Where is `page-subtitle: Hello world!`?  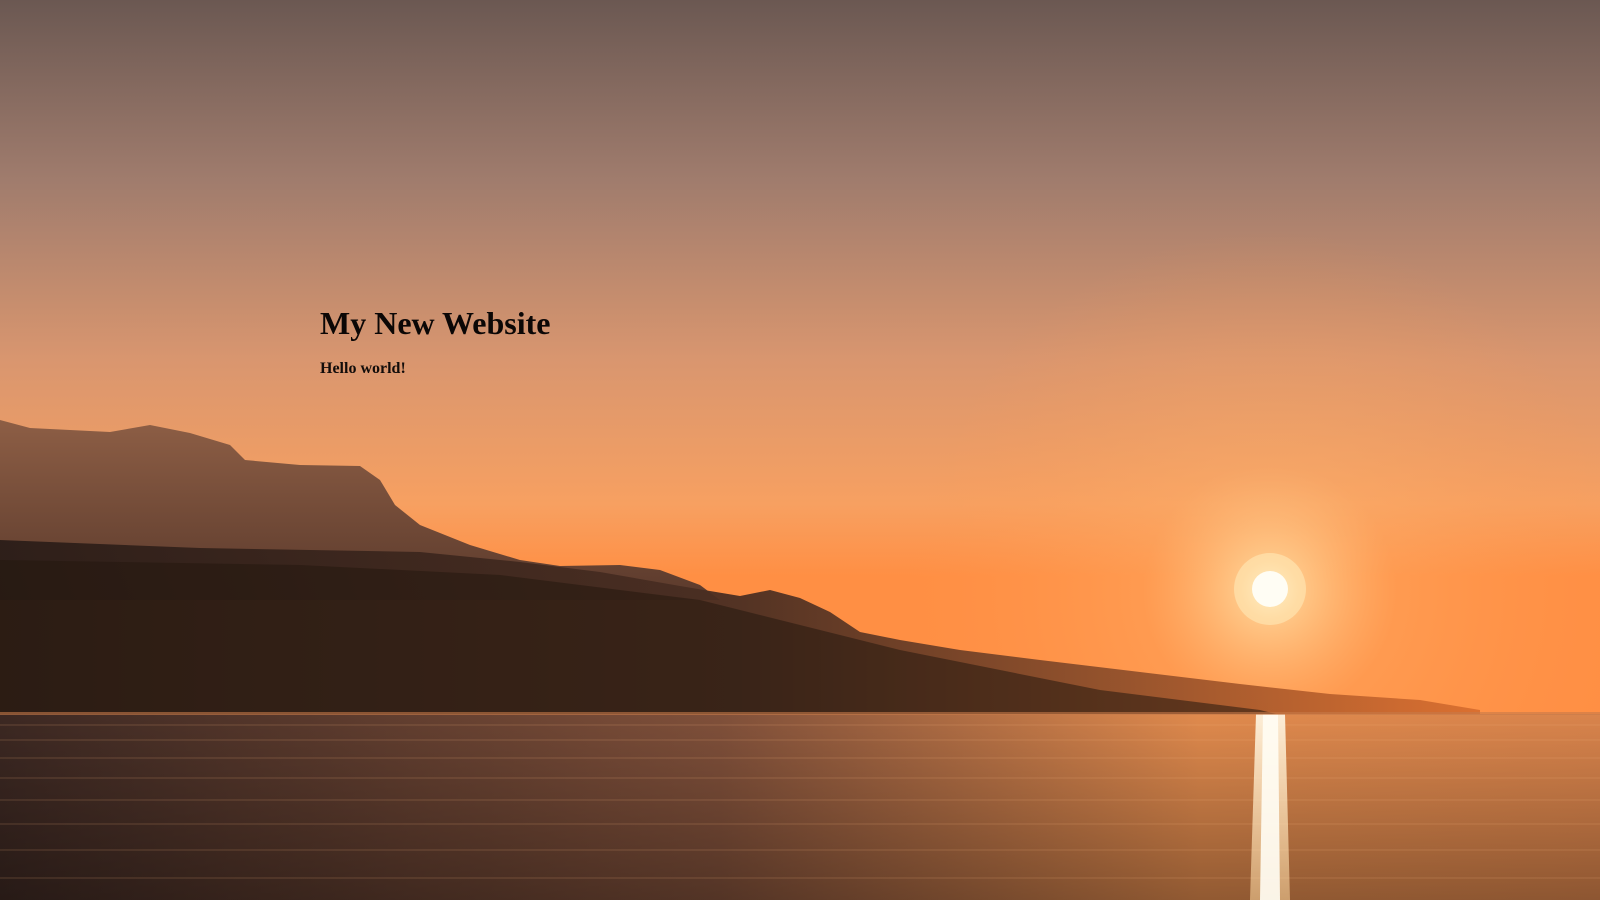 page-subtitle: Hello world! is located at coordinates (363, 369).